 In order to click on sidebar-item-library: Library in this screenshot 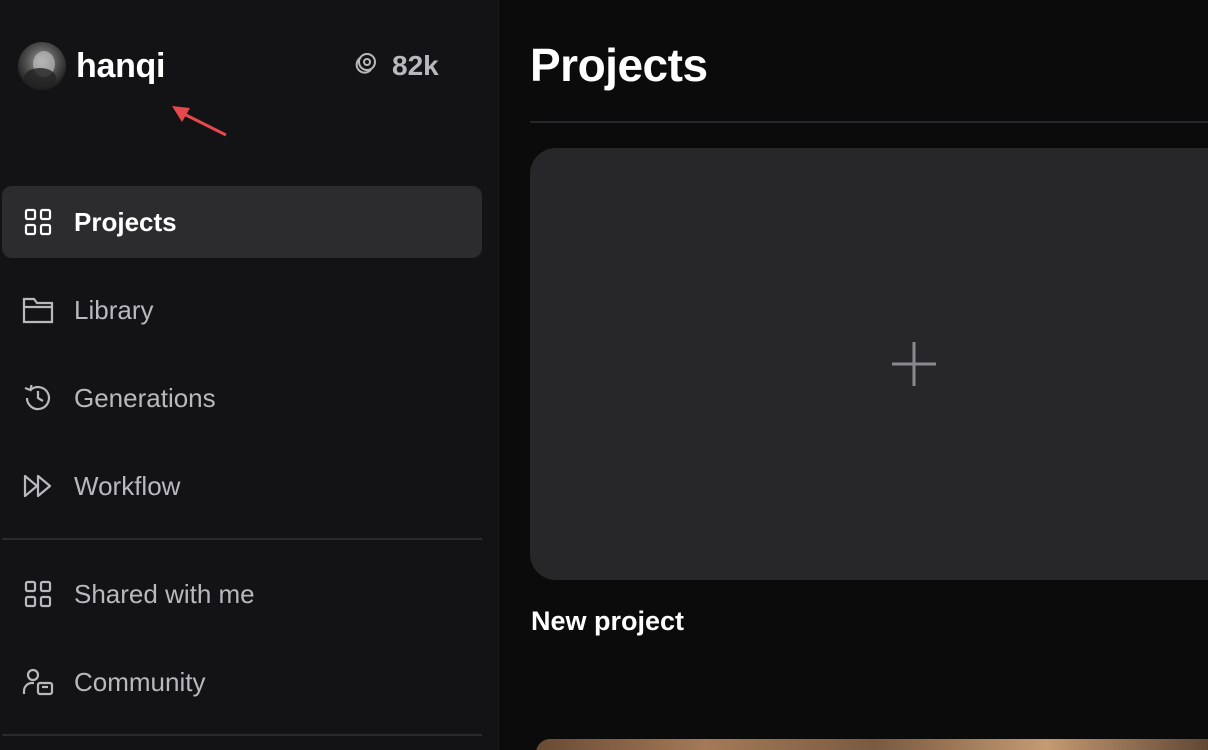, I will do `click(242, 310)`.